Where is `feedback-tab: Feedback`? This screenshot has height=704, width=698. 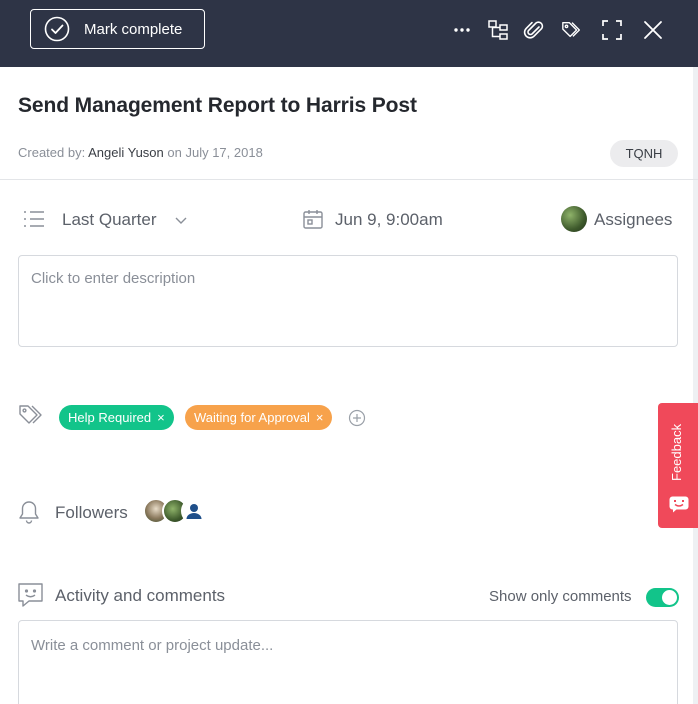
feedback-tab: Feedback is located at coordinates (678, 465).